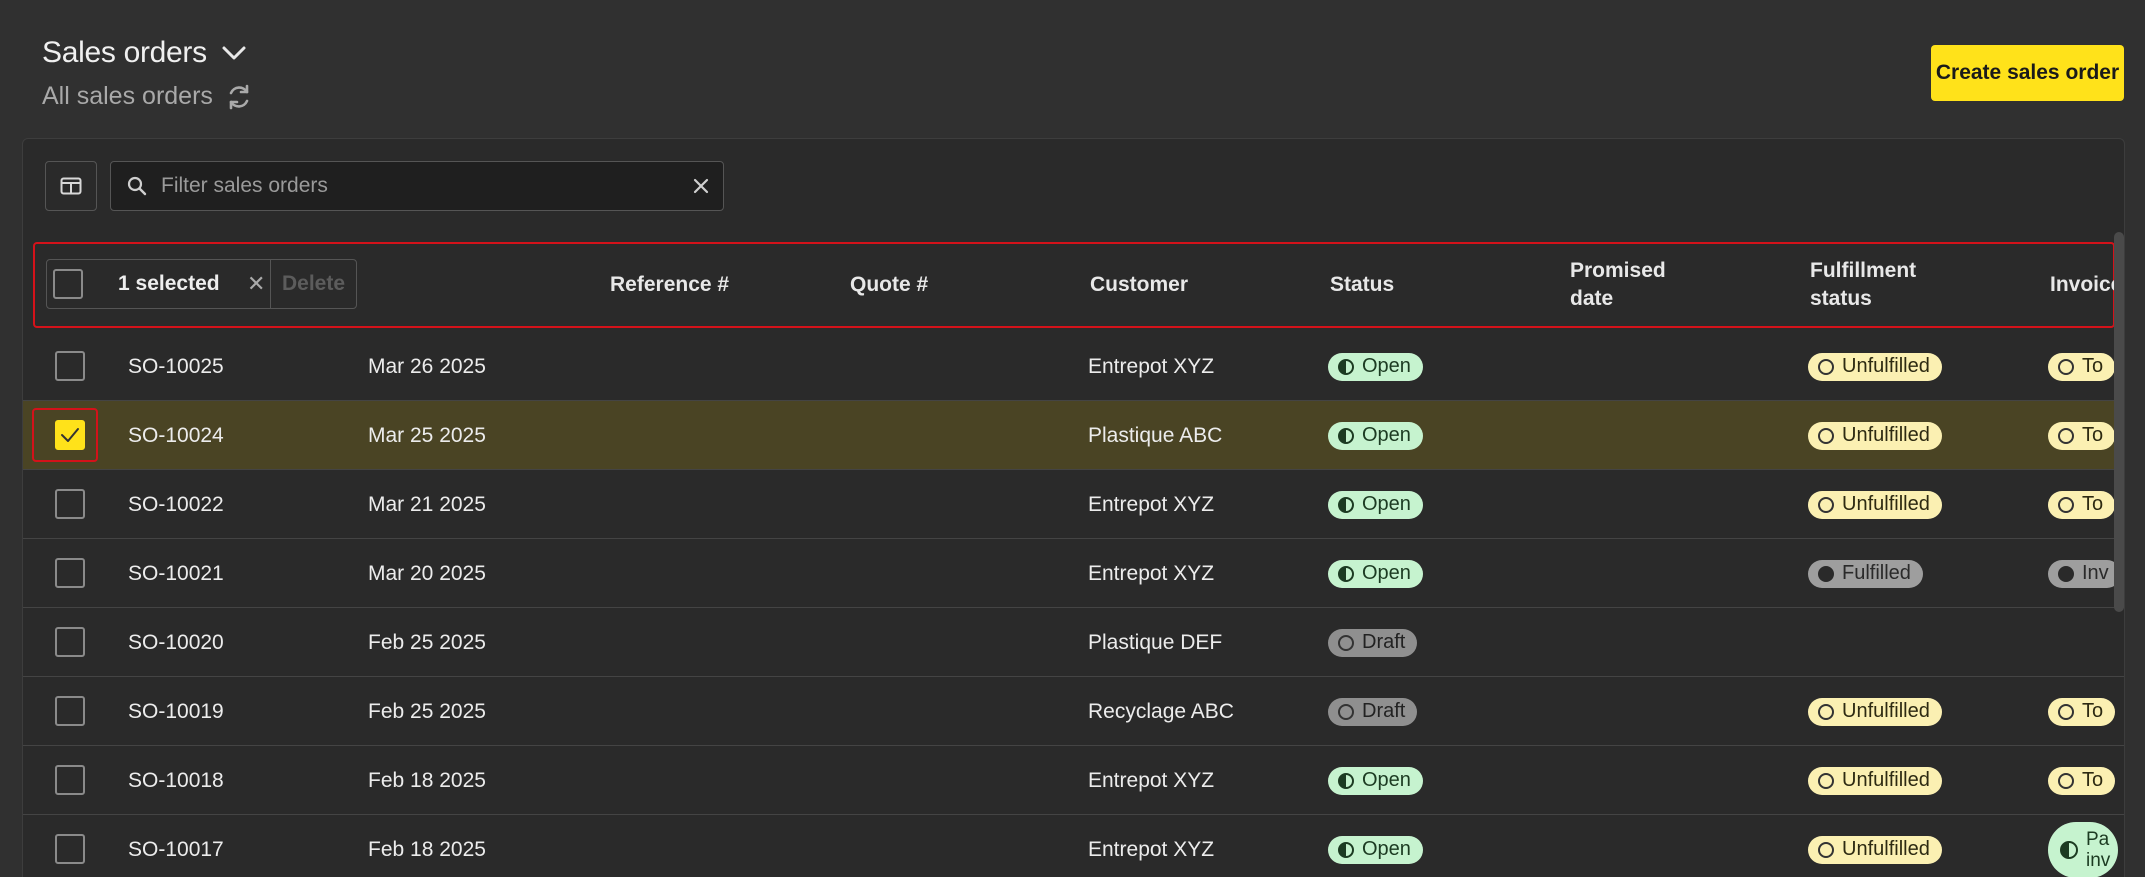 The image size is (2145, 877). Describe the element at coordinates (427, 573) in the screenshot. I see `order-date: Mar 20 2025` at that location.